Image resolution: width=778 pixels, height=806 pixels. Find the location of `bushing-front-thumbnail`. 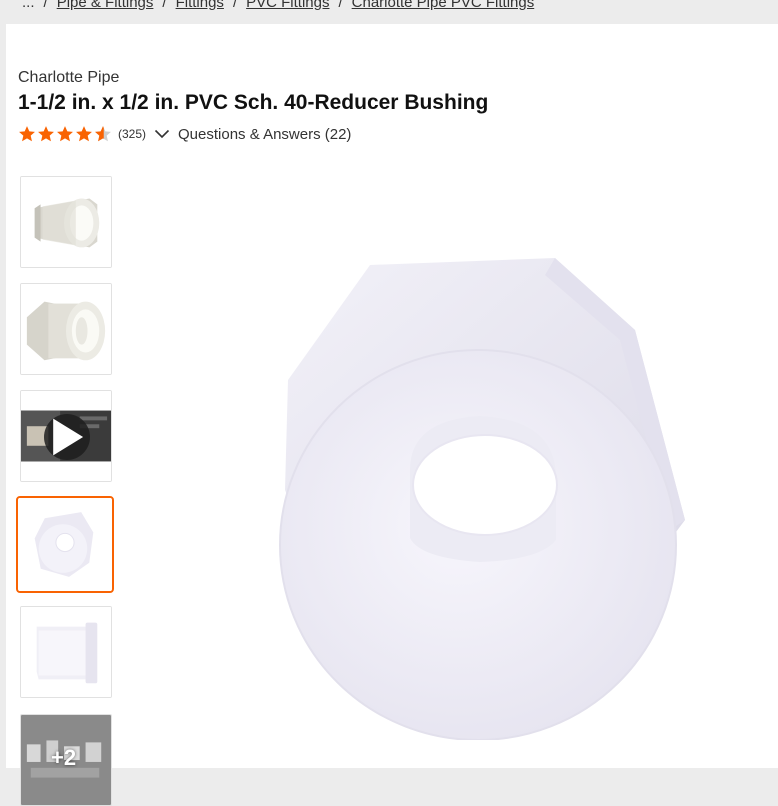

bushing-front-thumbnail is located at coordinates (65, 544).